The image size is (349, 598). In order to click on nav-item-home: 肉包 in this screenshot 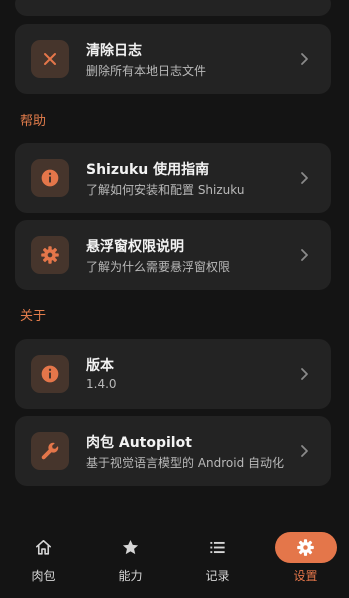, I will do `click(43, 559)`.